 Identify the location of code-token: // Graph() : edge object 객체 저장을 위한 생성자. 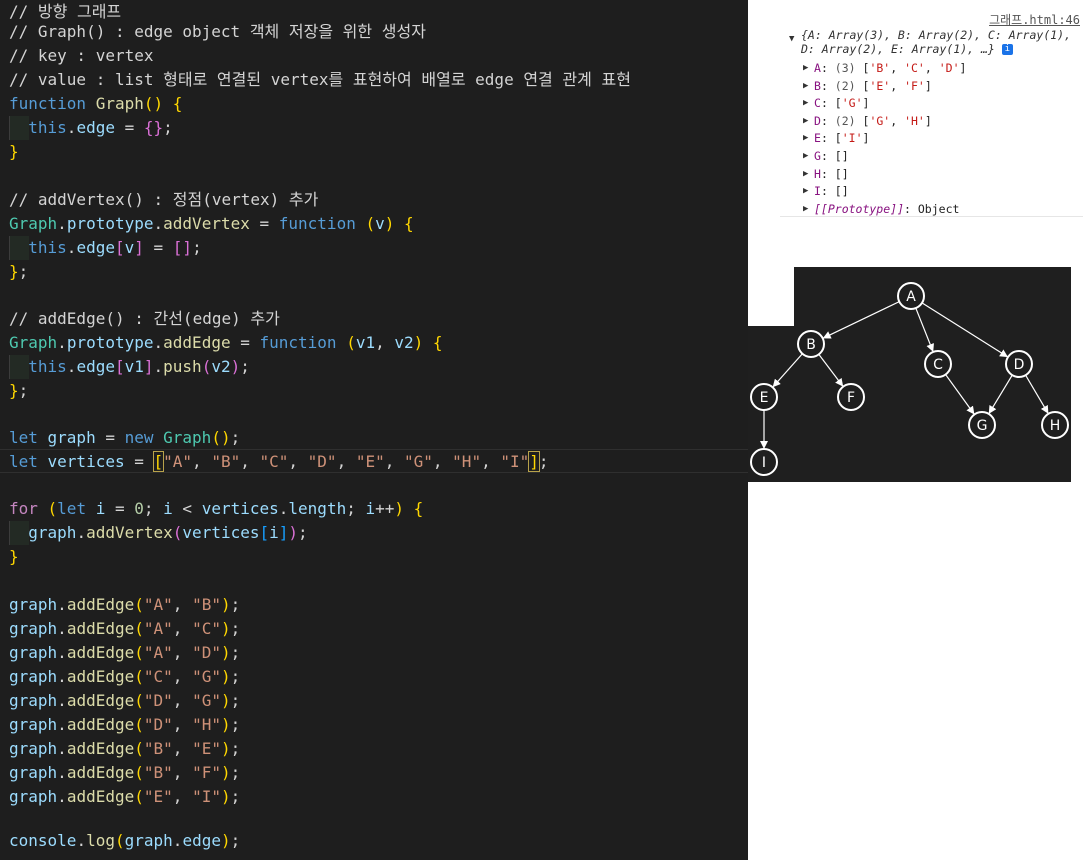
(217, 31).